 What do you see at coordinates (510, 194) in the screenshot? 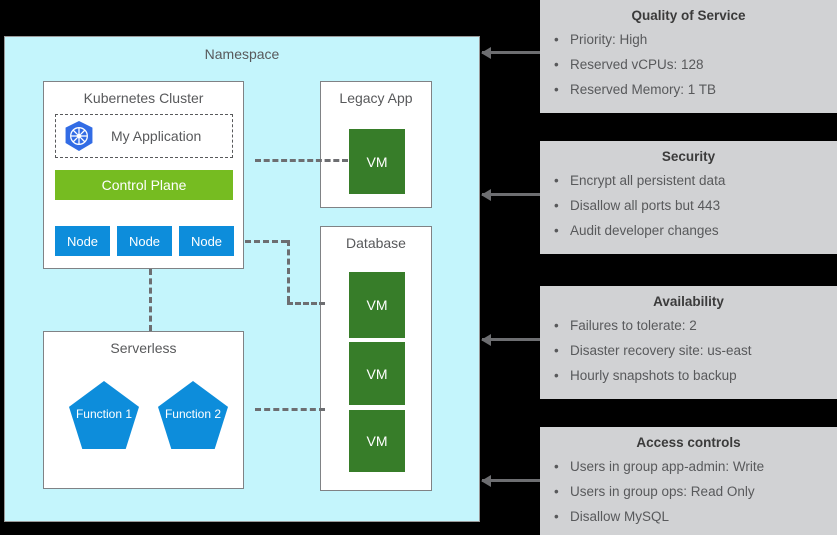
I see `arrow-security` at bounding box center [510, 194].